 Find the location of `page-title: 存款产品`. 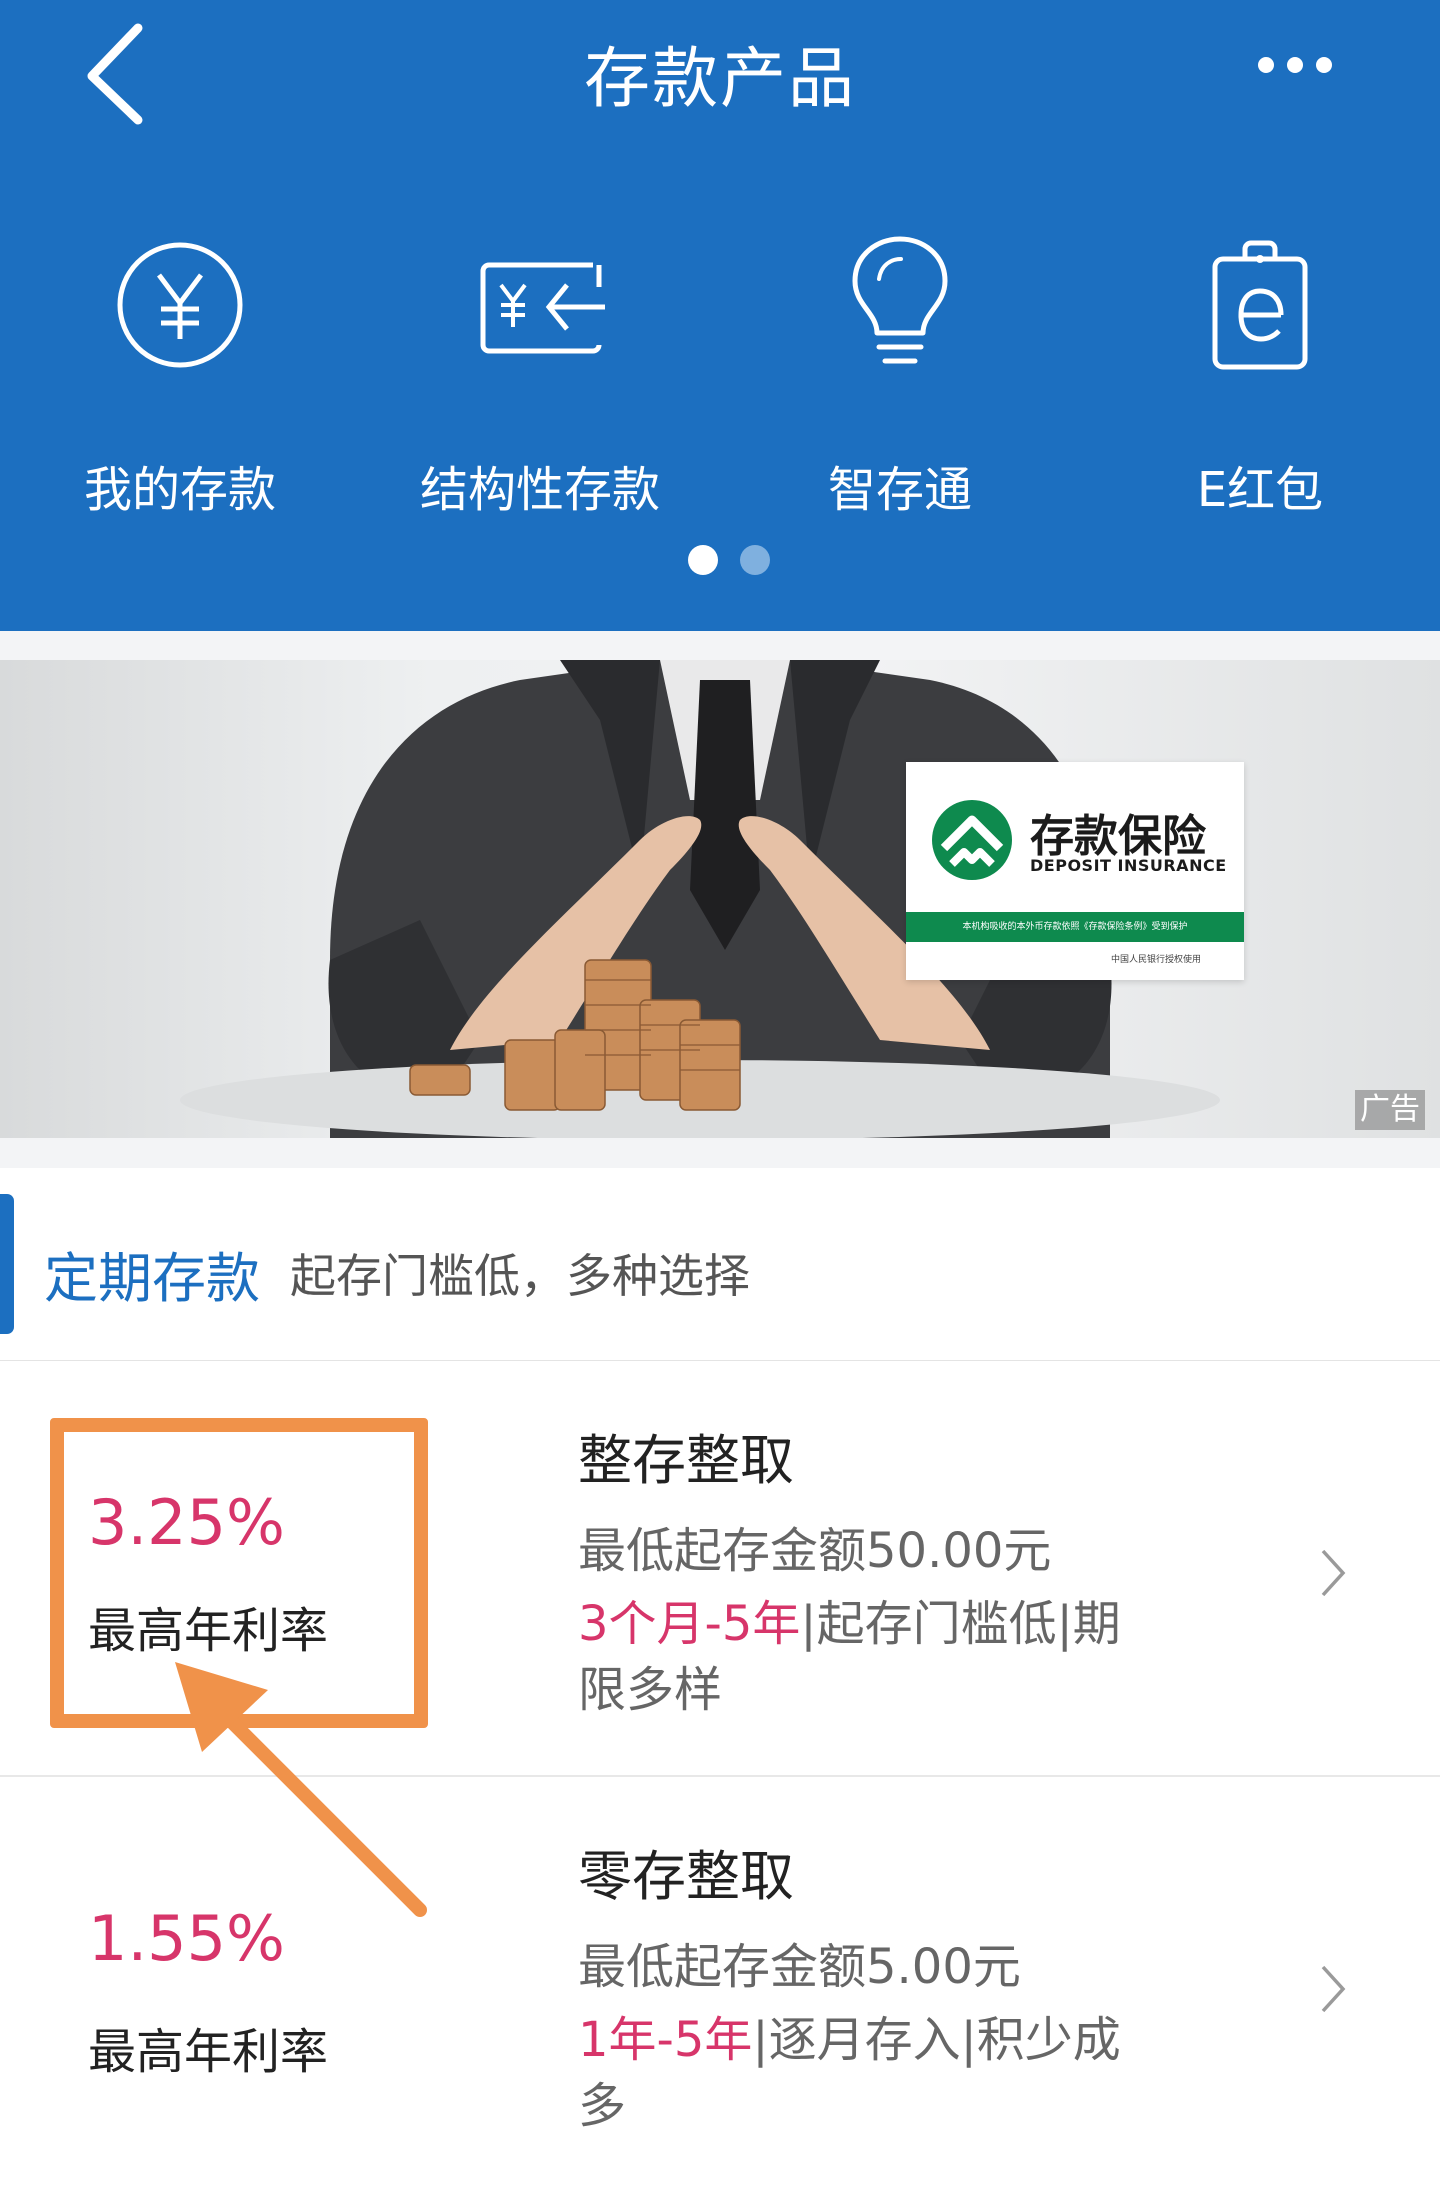

page-title: 存款产品 is located at coordinates (720, 78).